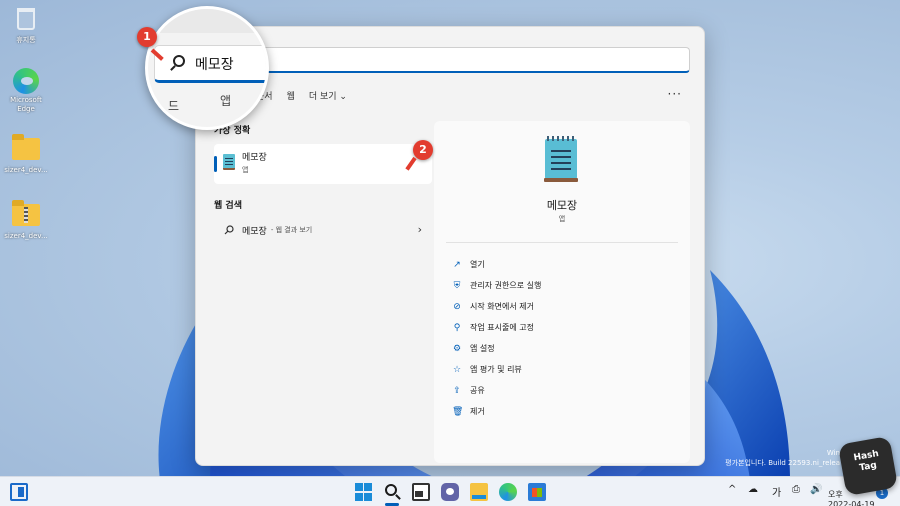  Describe the element at coordinates (675, 94) in the screenshot. I see `more-options-button: ···` at that location.